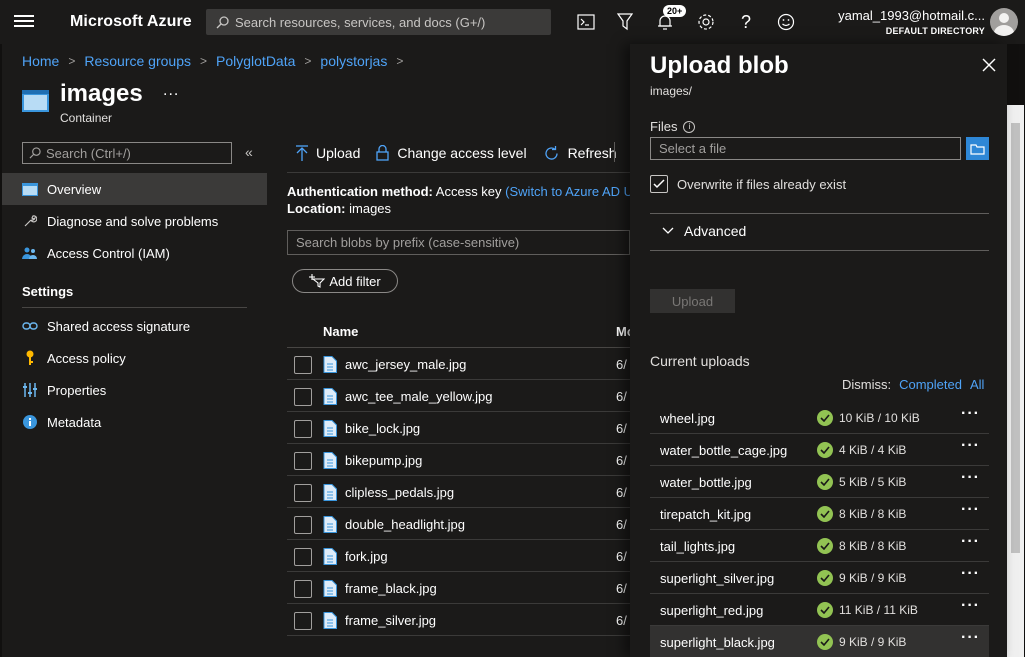  I want to click on upload-row: wheel.jpg 10 KiB / 10 KiB ···, so click(819, 418).